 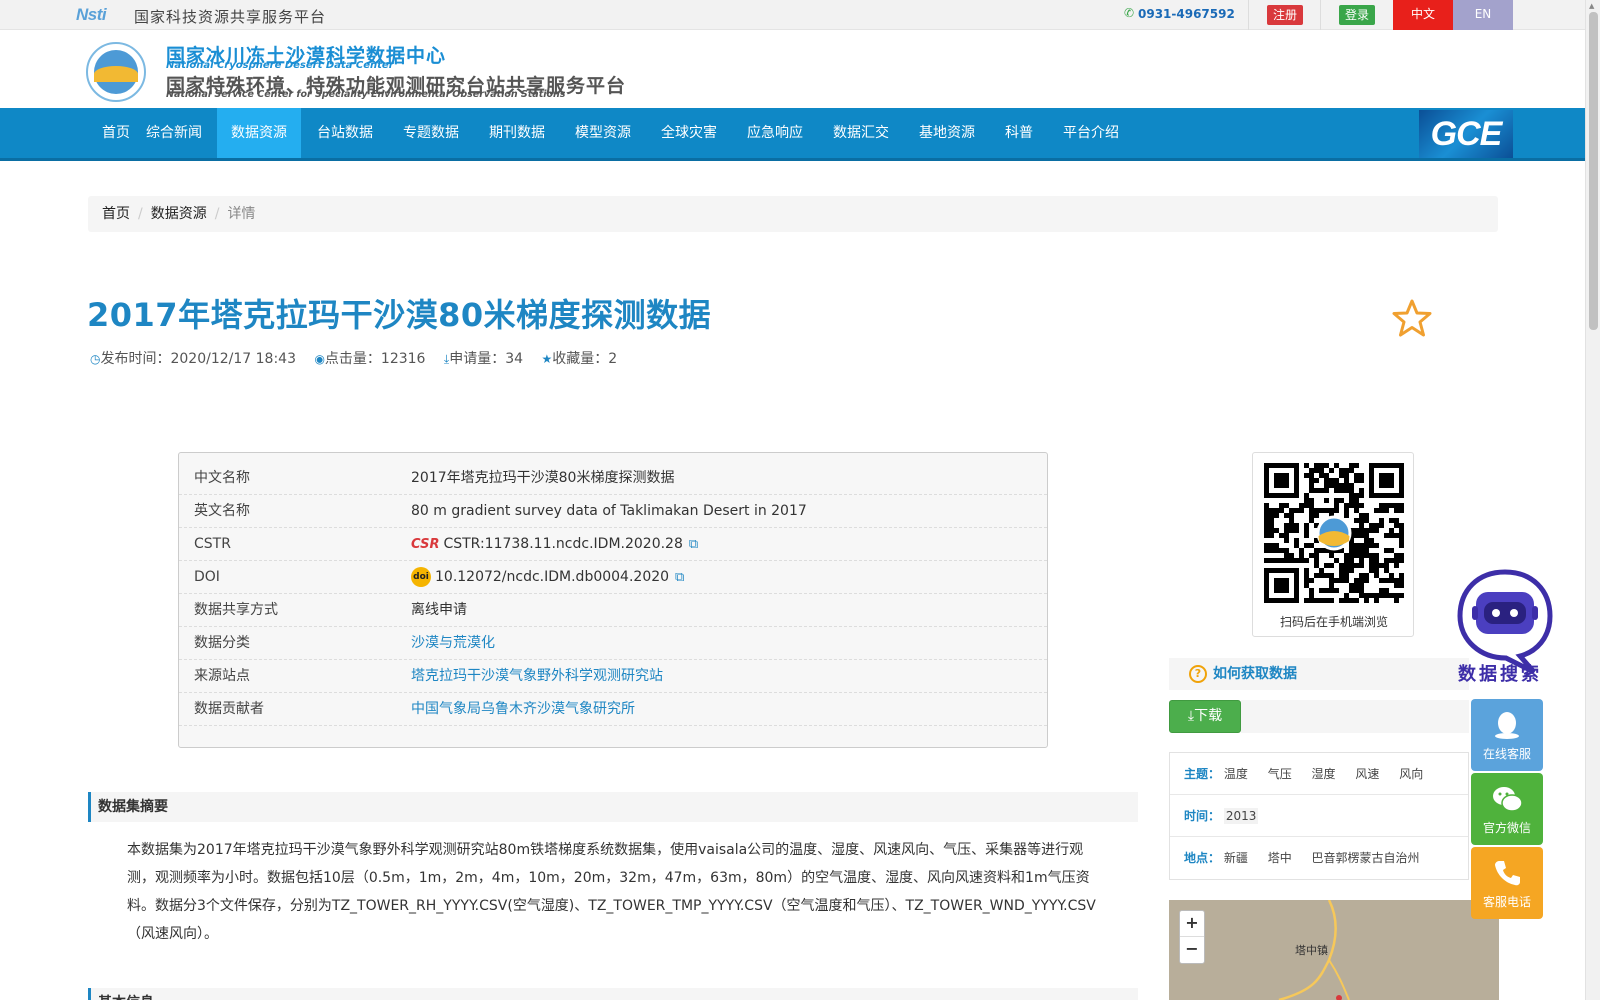 What do you see at coordinates (613, 359) in the screenshot?
I see `favorite-count-value: 2` at bounding box center [613, 359].